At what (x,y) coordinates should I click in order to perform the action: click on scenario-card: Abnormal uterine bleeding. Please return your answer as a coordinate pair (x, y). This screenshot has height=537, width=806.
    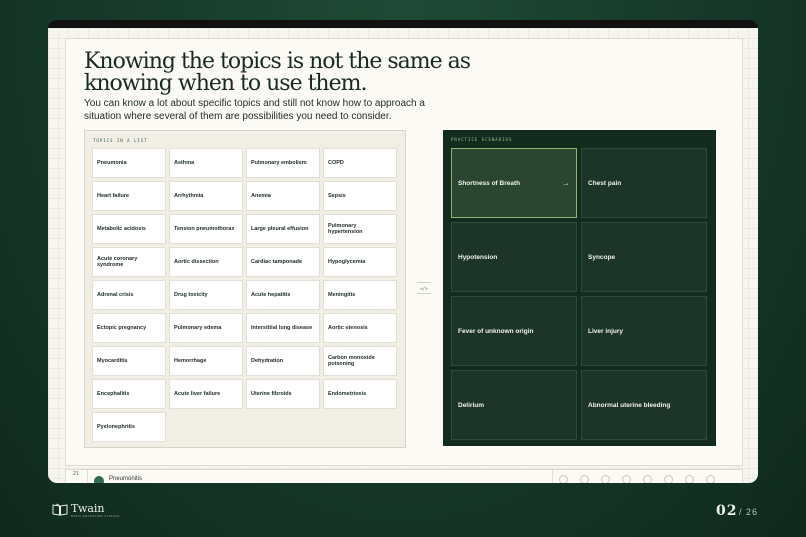
    Looking at the image, I should click on (644, 405).